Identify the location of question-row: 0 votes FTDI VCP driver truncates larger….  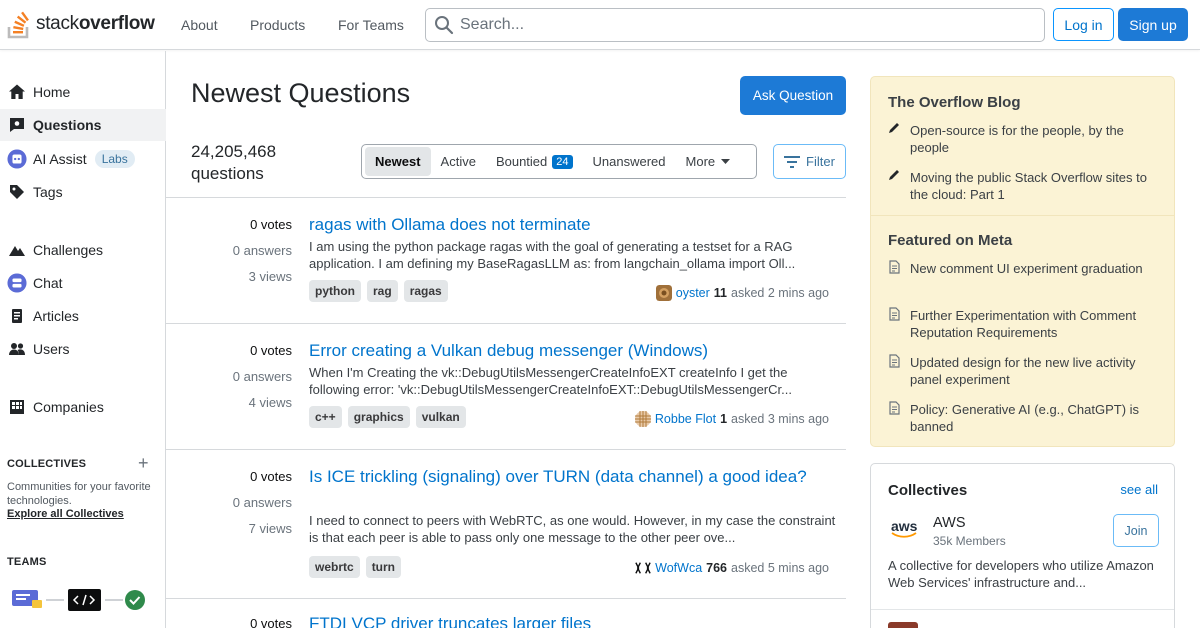
(506, 613).